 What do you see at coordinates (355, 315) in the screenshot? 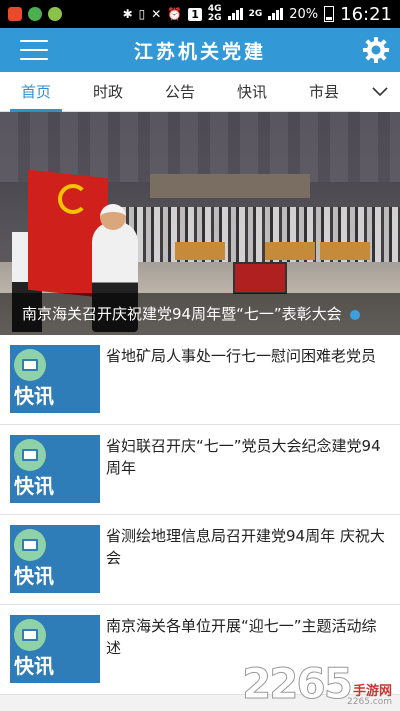
I see `carousel-indicator-dot` at bounding box center [355, 315].